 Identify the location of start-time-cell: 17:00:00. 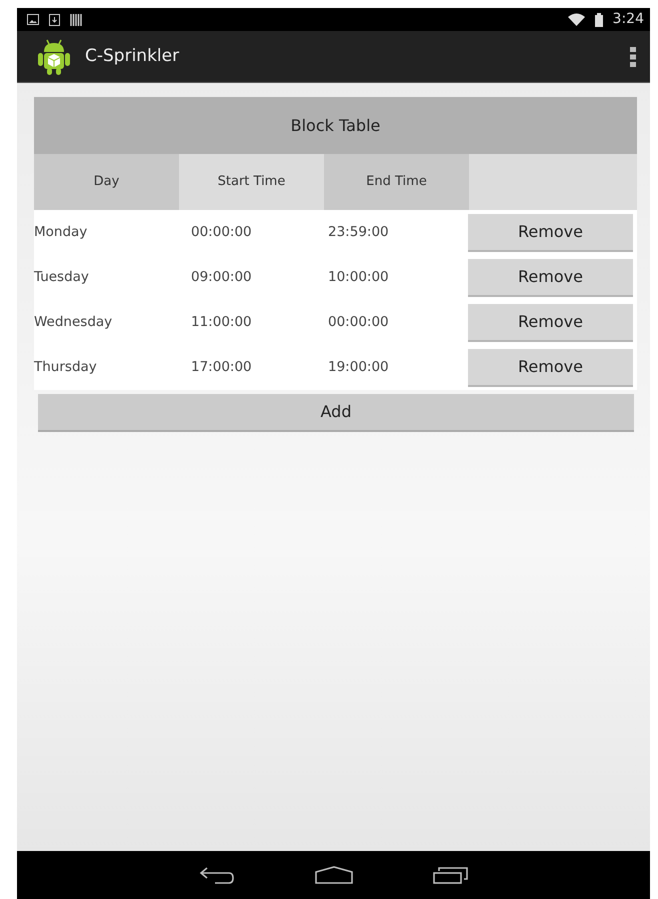
(221, 367).